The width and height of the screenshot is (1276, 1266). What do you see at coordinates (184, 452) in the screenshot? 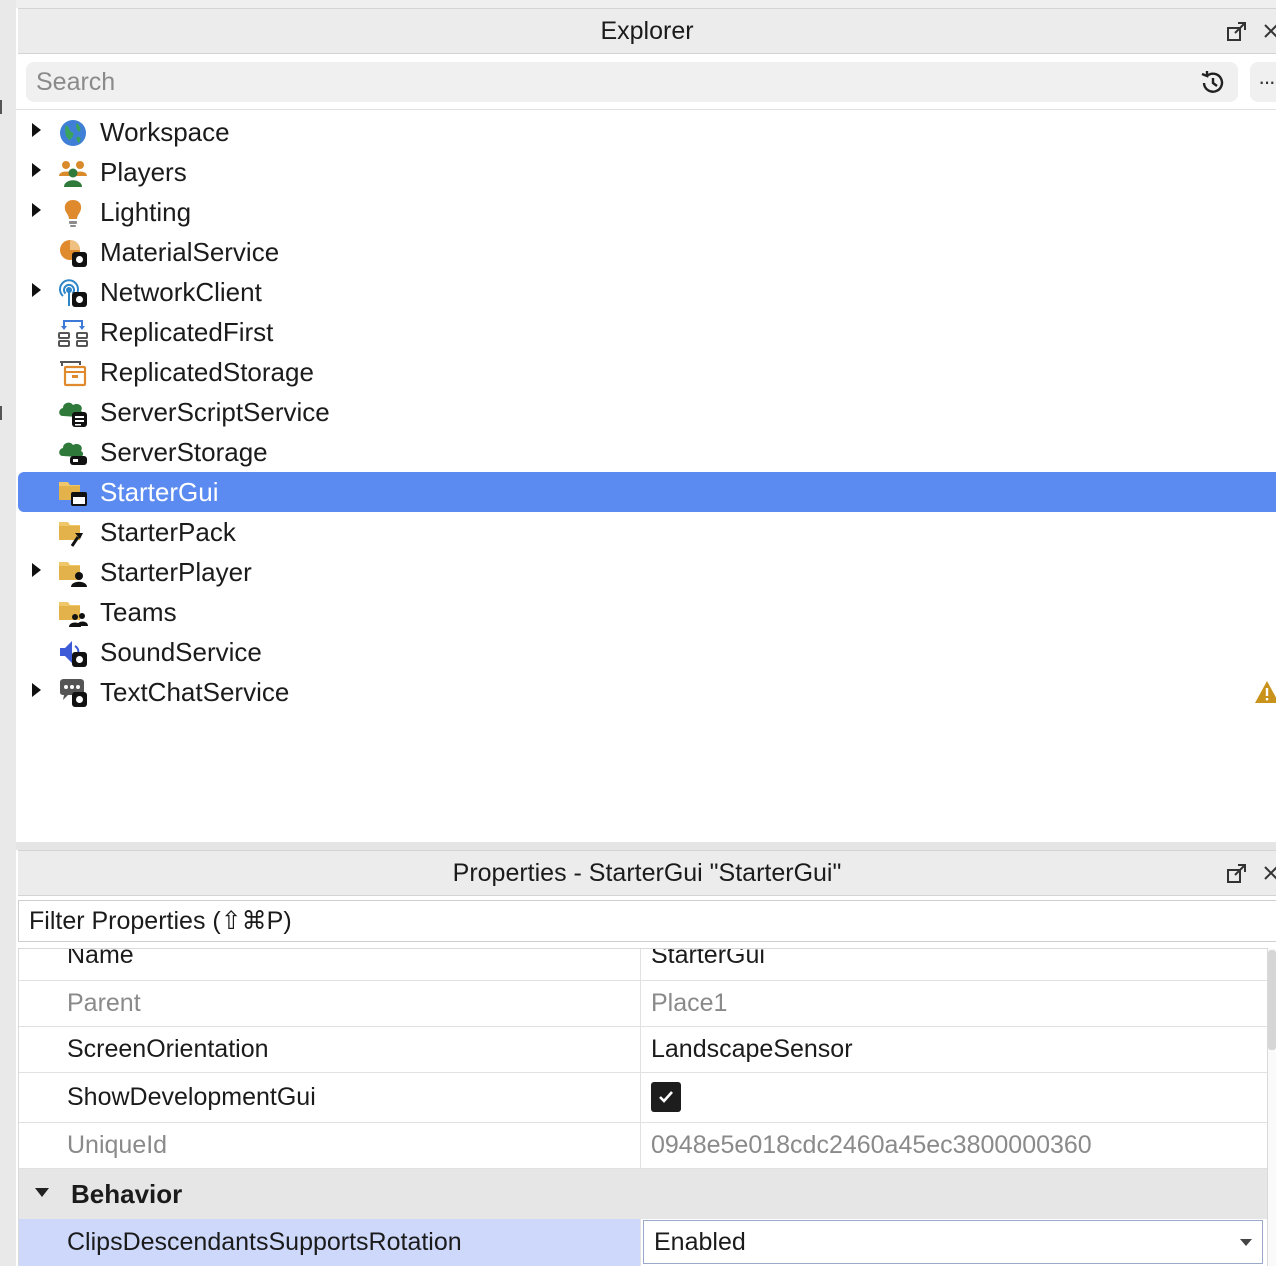
I see `tree-item-label: ServerStorage` at bounding box center [184, 452].